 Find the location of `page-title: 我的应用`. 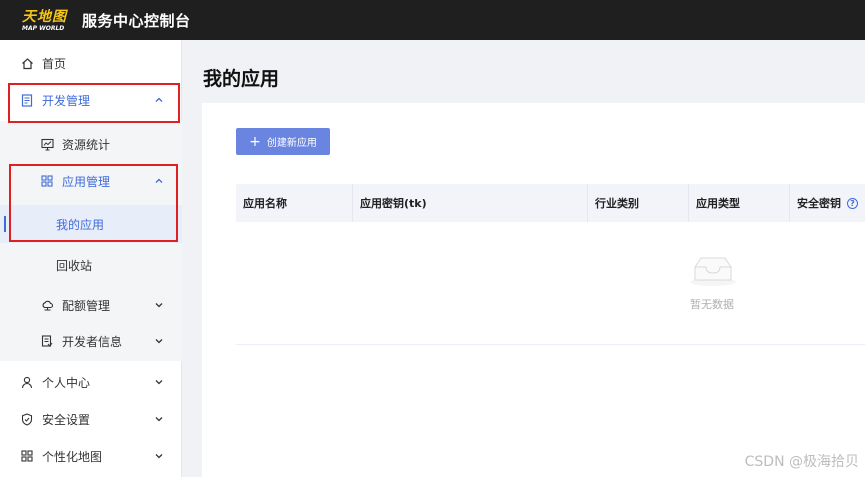

page-title: 我的应用 is located at coordinates (241, 79).